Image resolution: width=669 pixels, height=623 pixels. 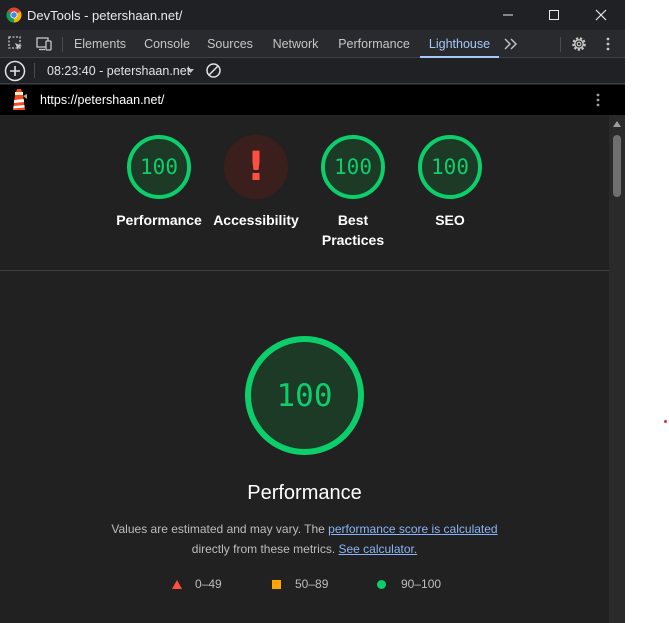 What do you see at coordinates (15, 71) in the screenshot?
I see `new-report-icon` at bounding box center [15, 71].